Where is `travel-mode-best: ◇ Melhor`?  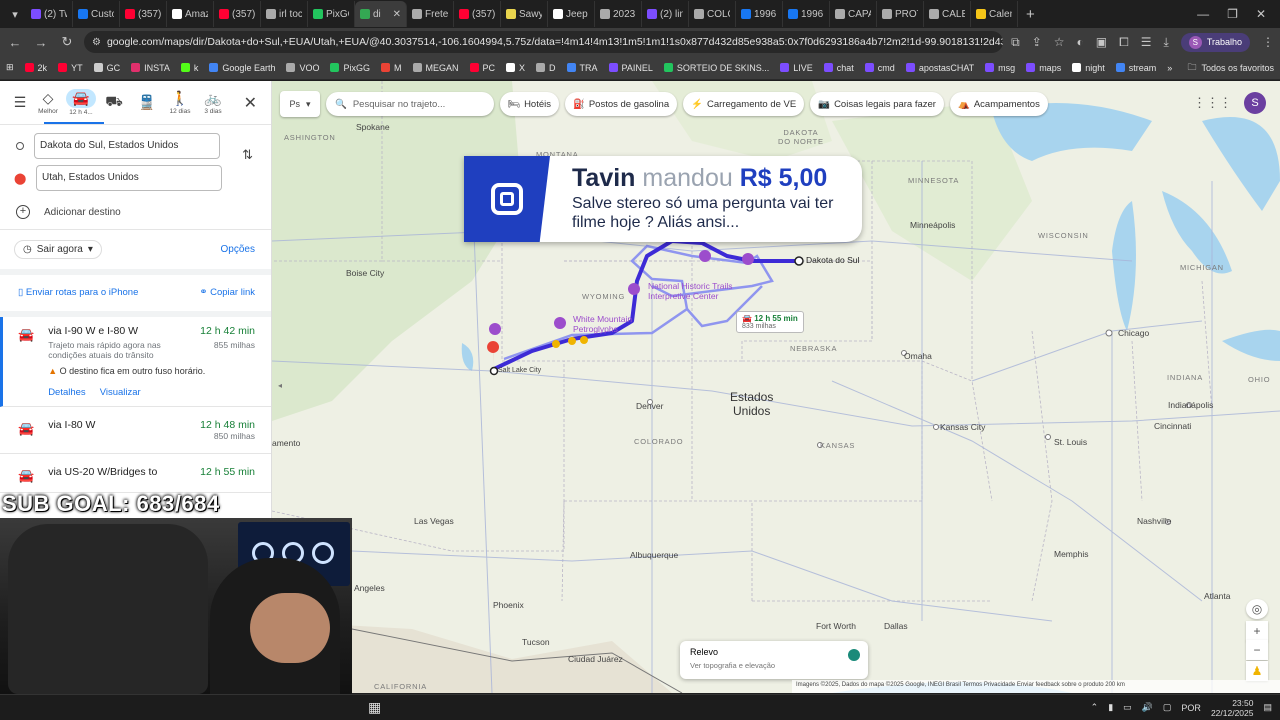
travel-mode-best: ◇ Melhor is located at coordinates (48, 103).